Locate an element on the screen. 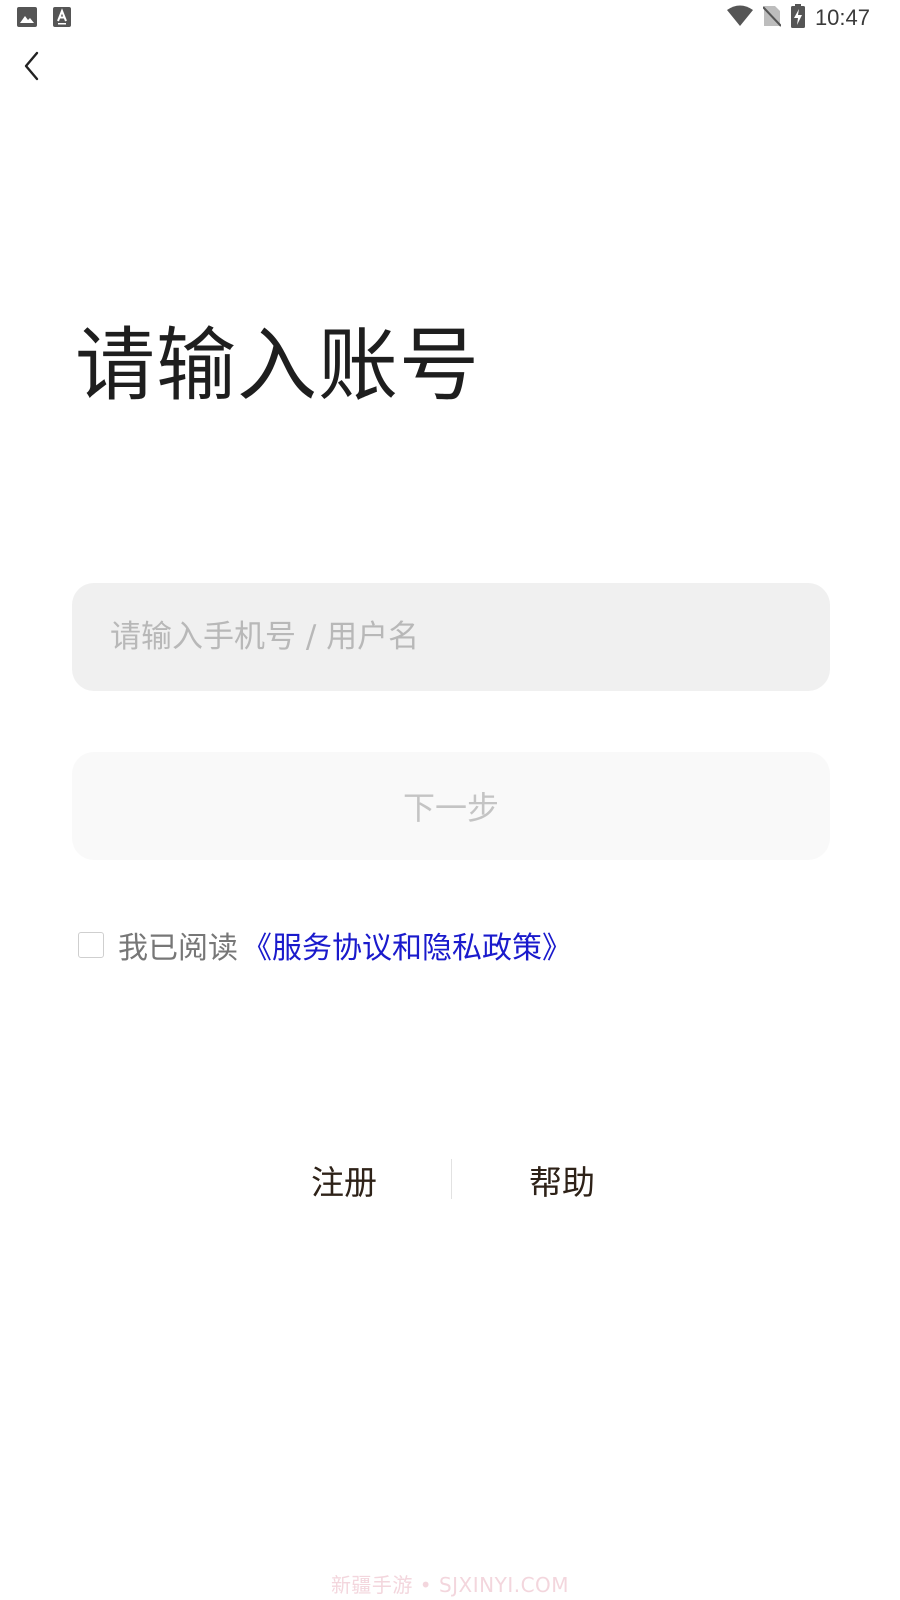 The height and width of the screenshot is (1600, 900). help-link: 帮助 is located at coordinates (562, 1183).